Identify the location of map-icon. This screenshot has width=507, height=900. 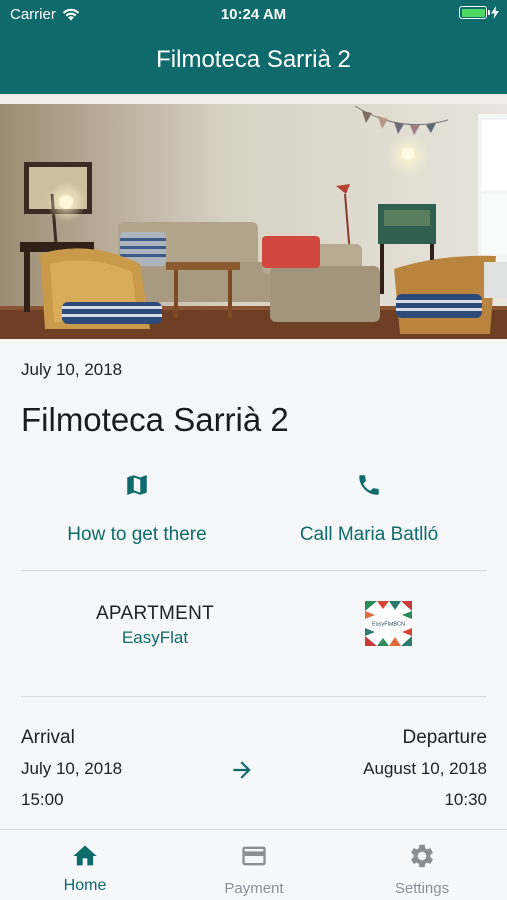
(137, 485).